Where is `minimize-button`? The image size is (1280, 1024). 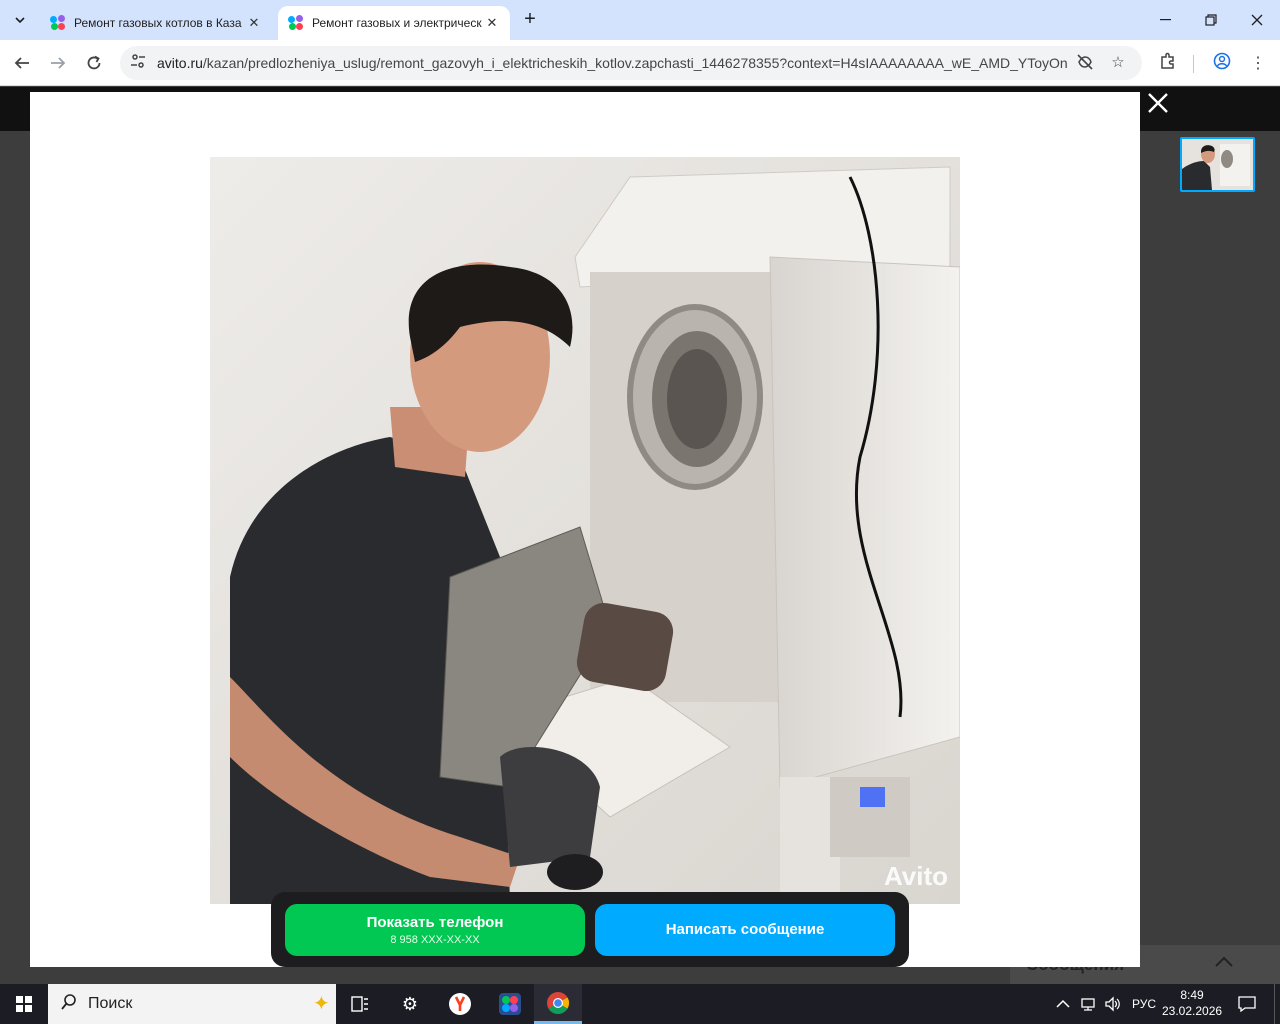 minimize-button is located at coordinates (1165, 20).